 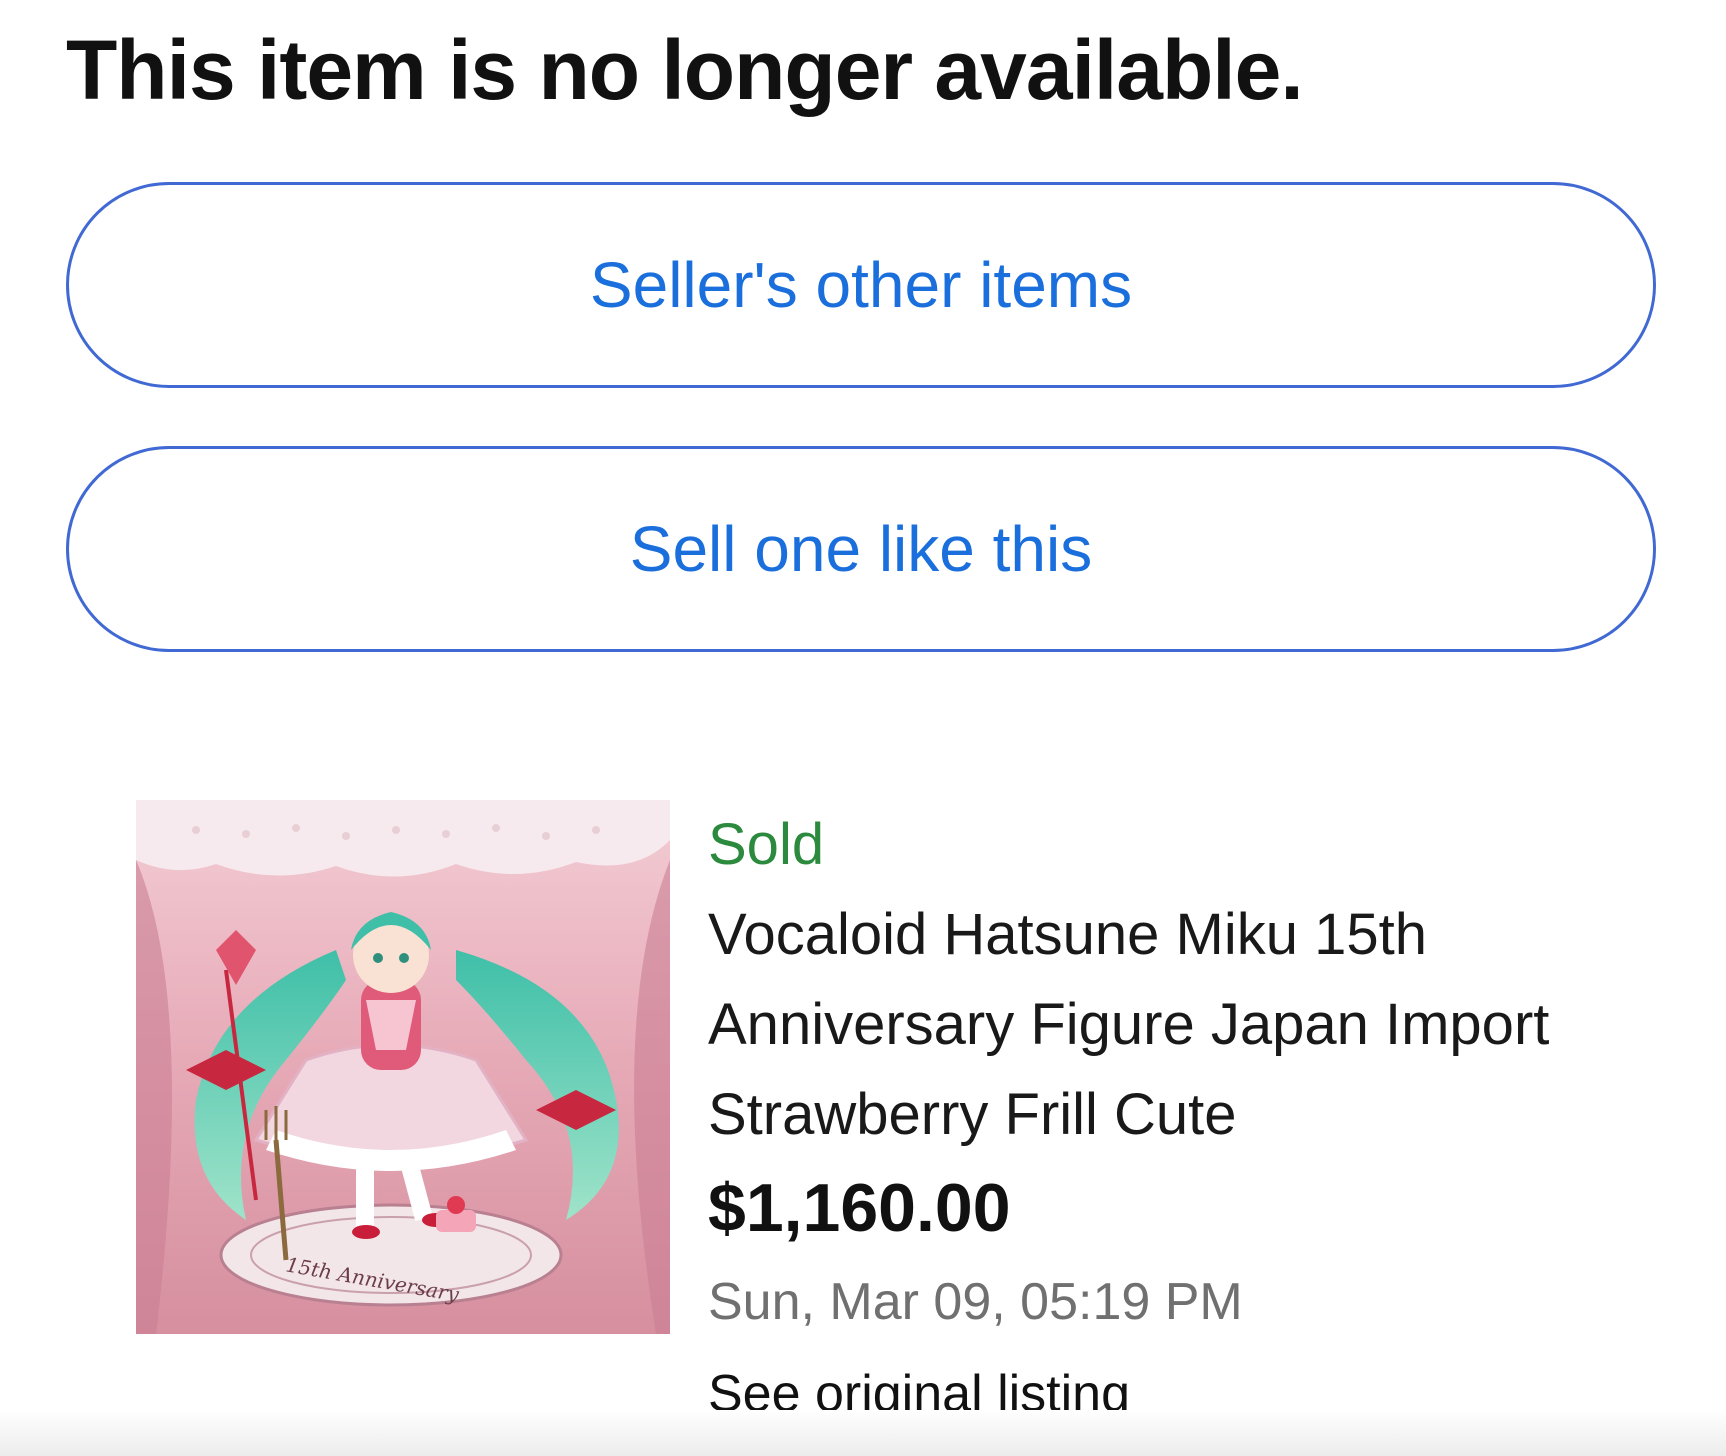 I want to click on sellers-other-items-button: Seller's other items, so click(x=861, y=285).